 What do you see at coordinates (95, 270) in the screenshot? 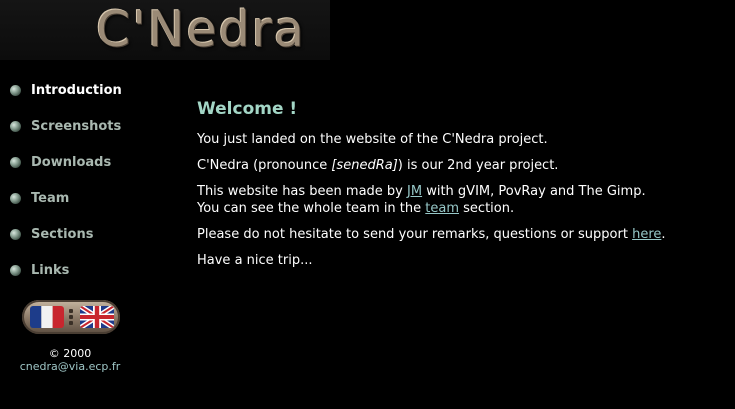
I see `nav-item-links: Links` at bounding box center [95, 270].